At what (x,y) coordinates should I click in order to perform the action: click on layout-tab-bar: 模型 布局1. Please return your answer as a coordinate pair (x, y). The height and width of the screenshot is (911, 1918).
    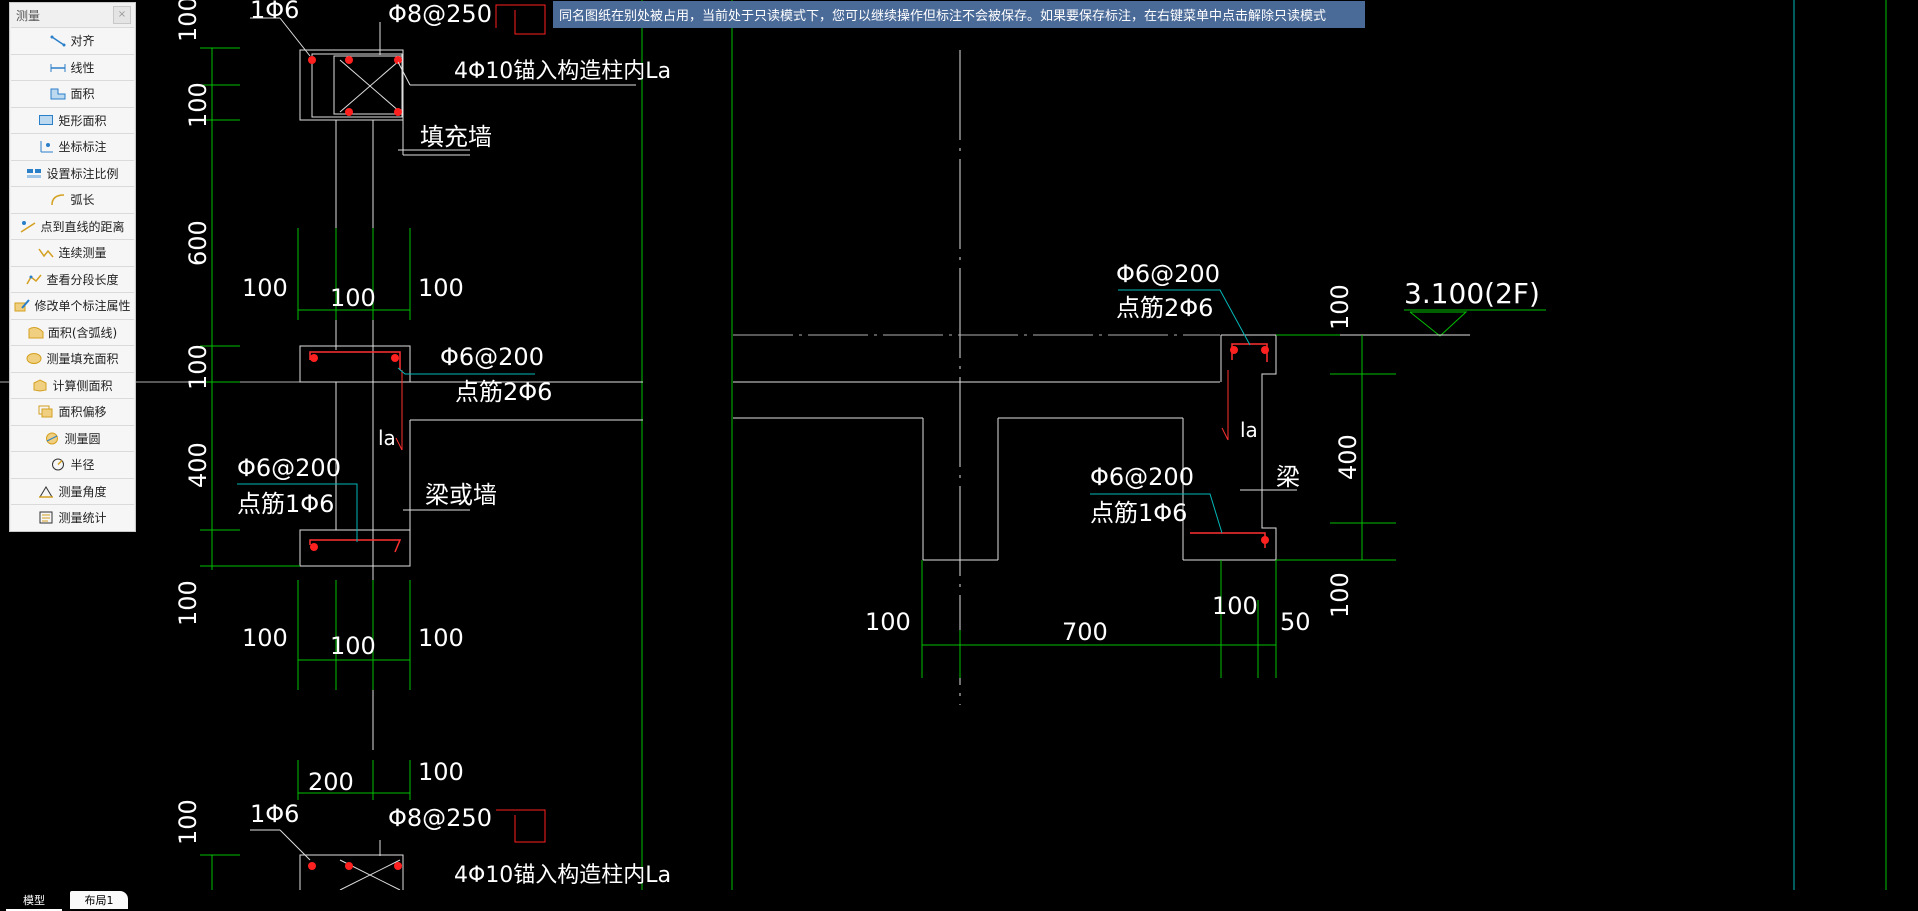
    Looking at the image, I should click on (959, 900).